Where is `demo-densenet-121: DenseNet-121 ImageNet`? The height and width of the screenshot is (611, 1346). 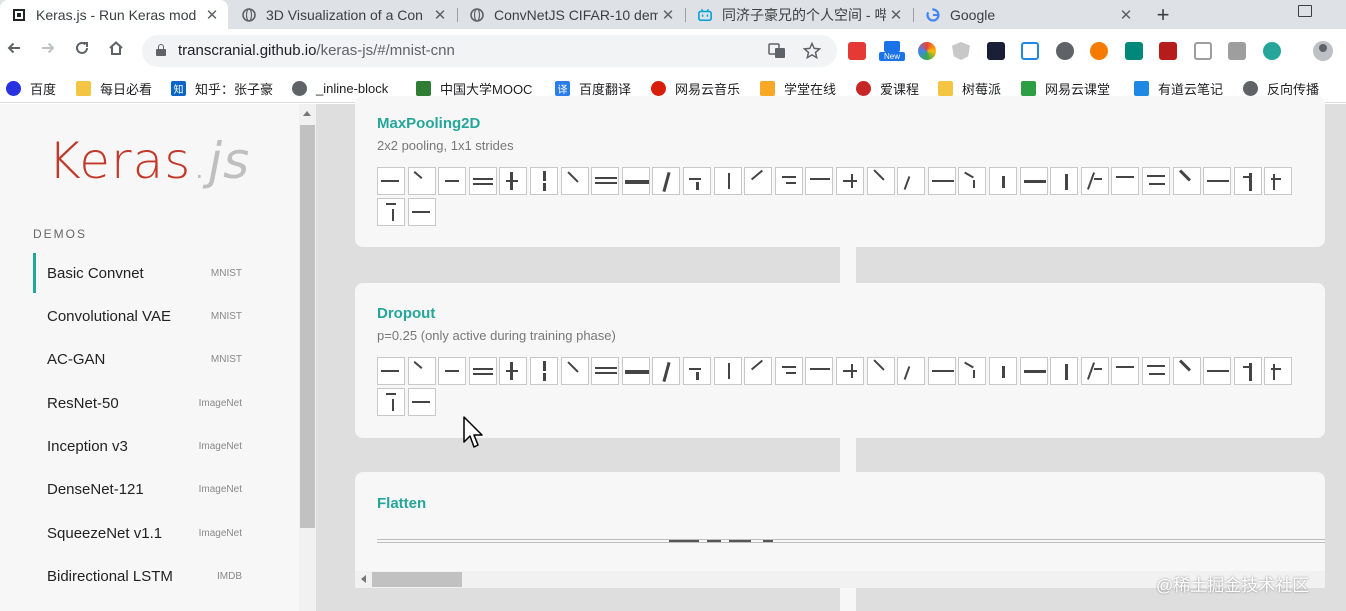 demo-densenet-121: DenseNet-121 ImageNet is located at coordinates (140, 489).